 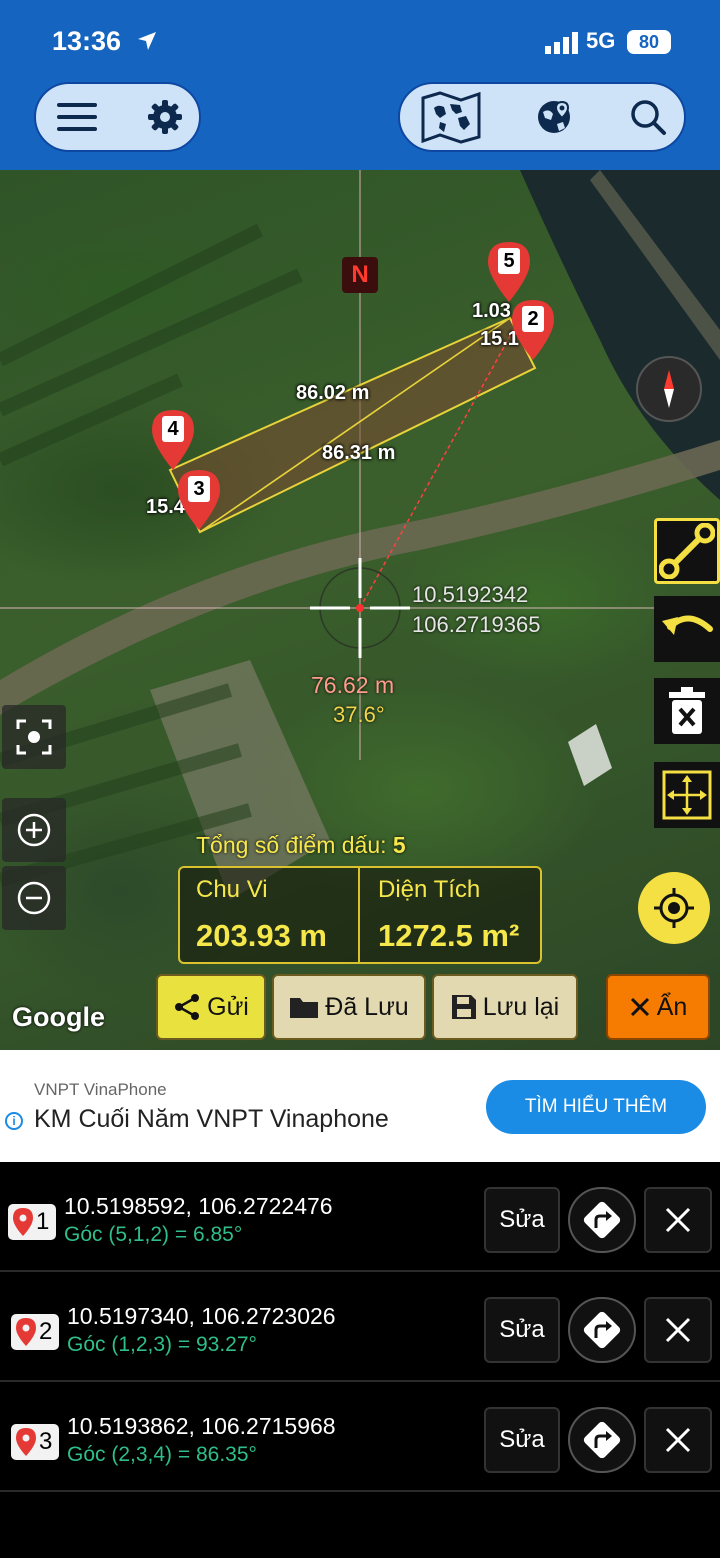 I want to click on measurement-summary: Chu Vi 203.93 m Diện Tích 1272.5 m², so click(x=360, y=915).